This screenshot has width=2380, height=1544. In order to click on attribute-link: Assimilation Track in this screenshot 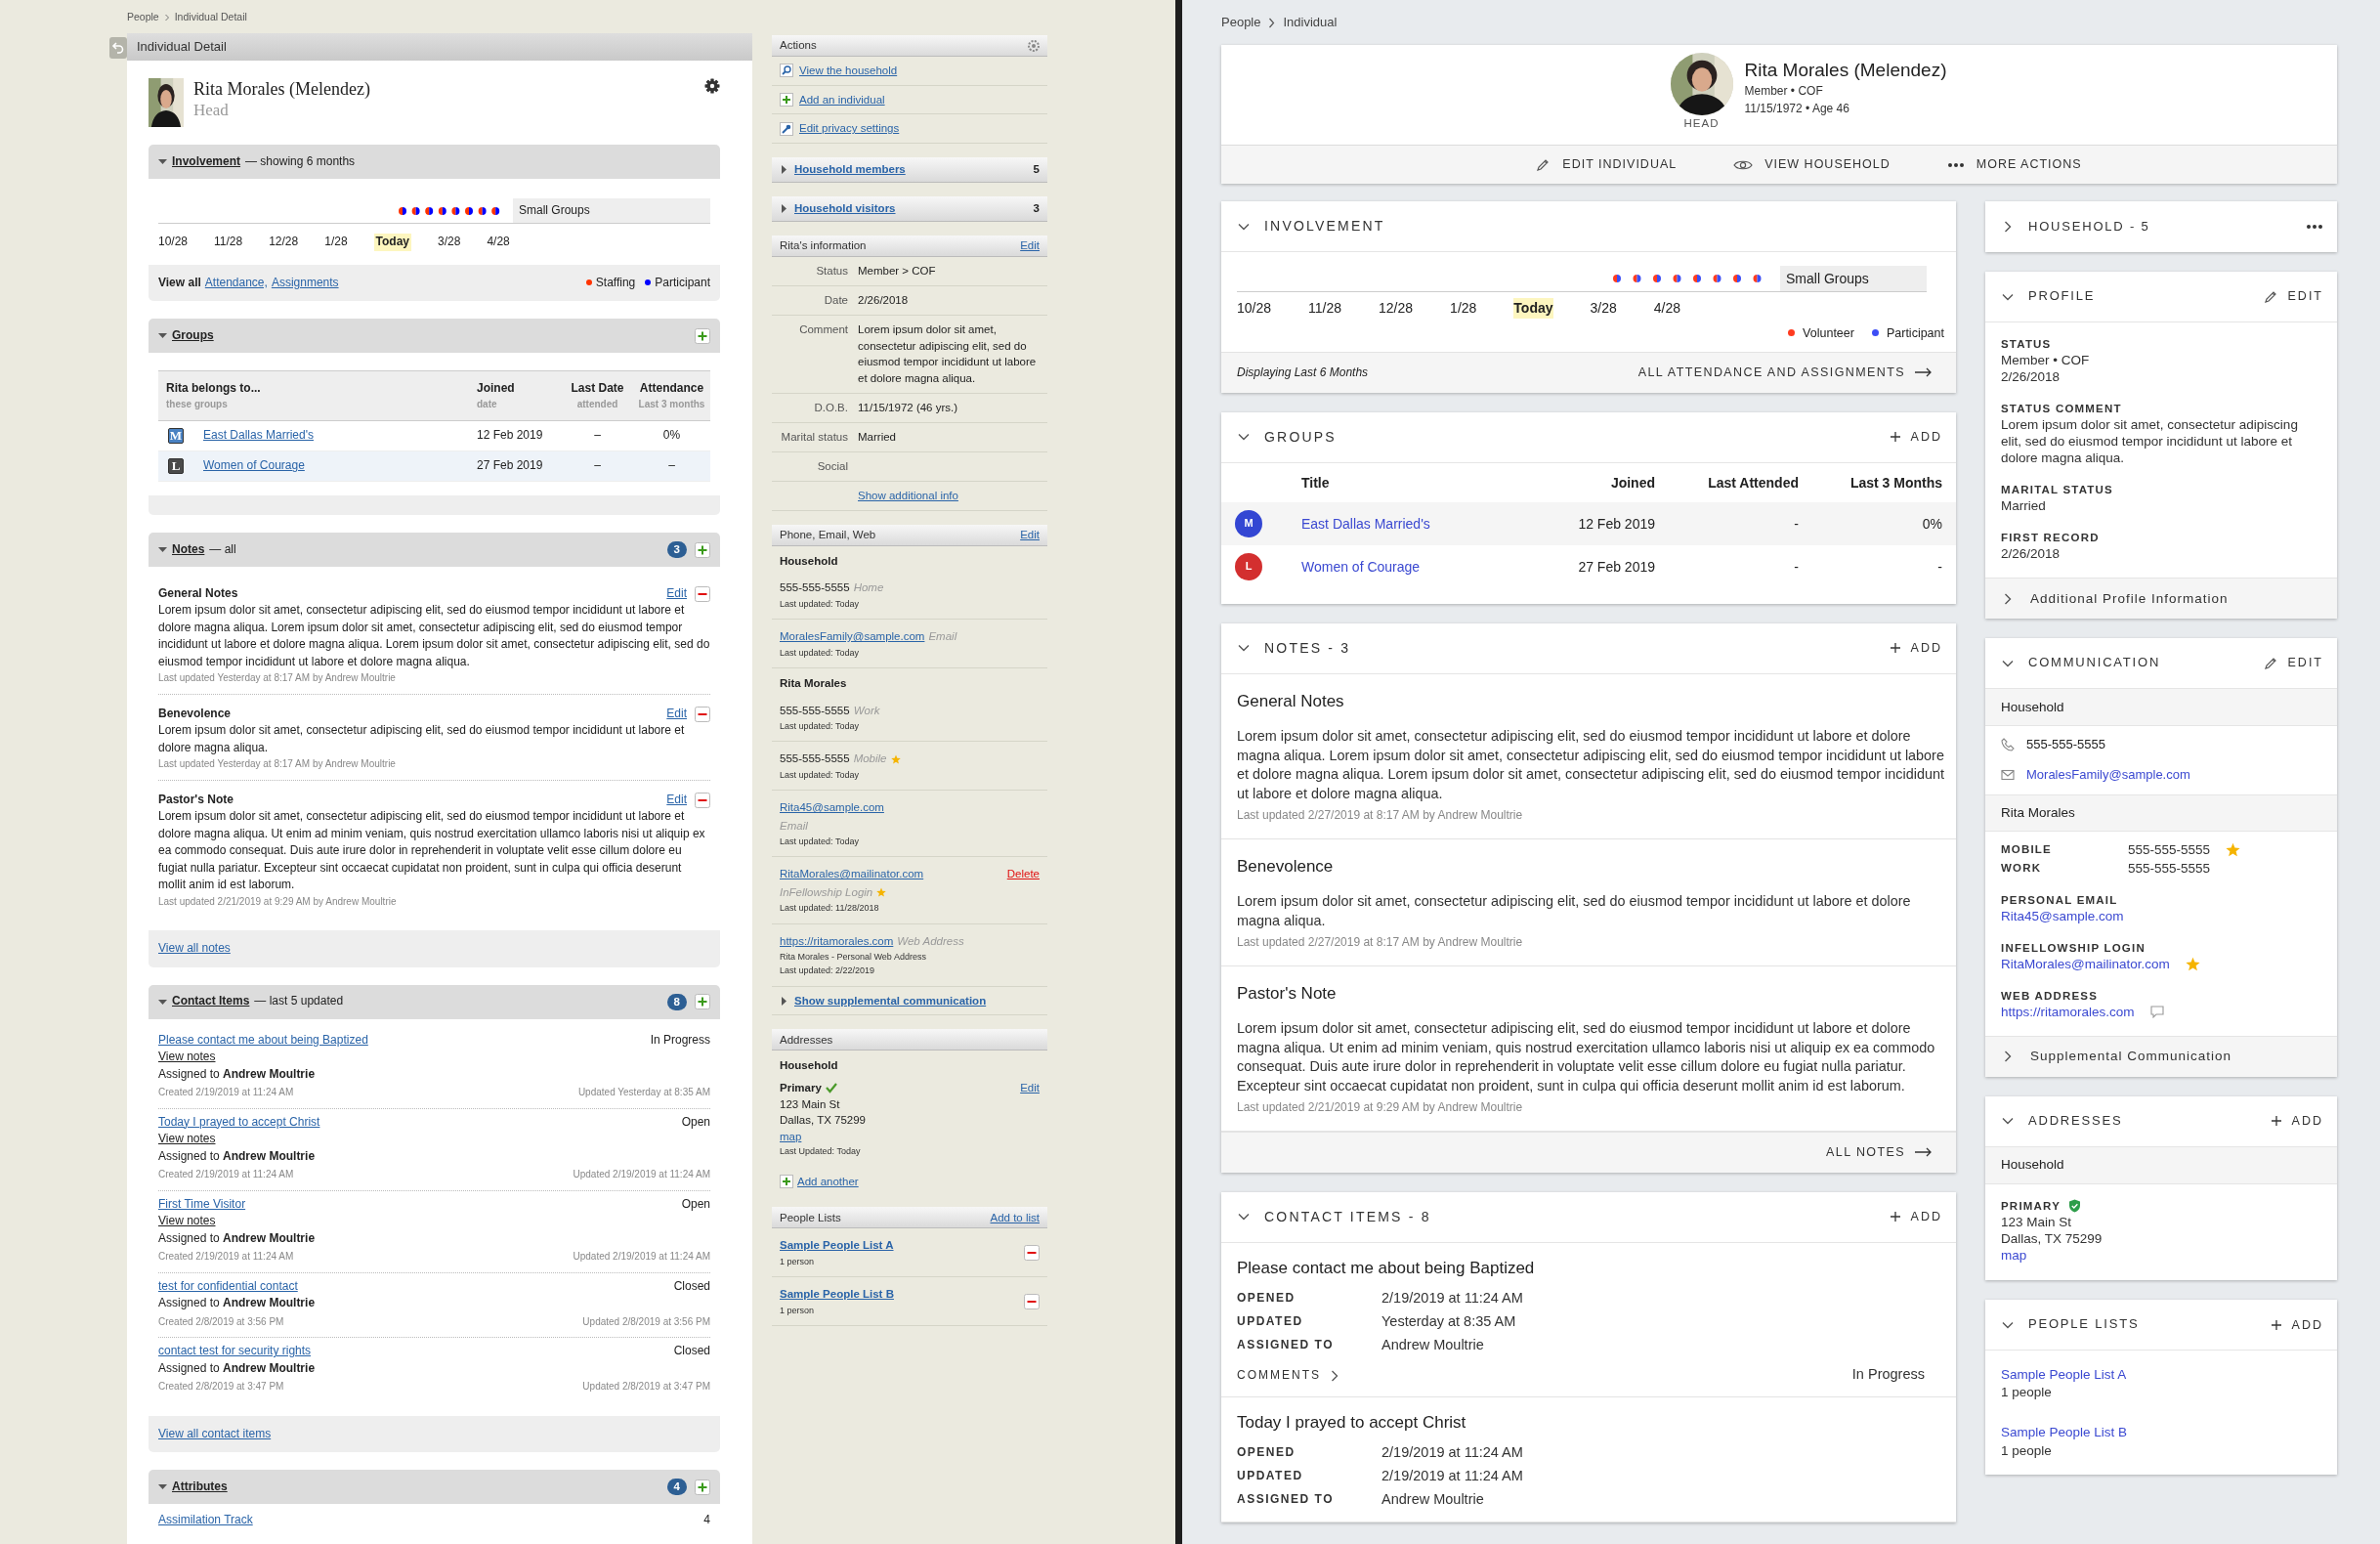, I will do `click(205, 1520)`.